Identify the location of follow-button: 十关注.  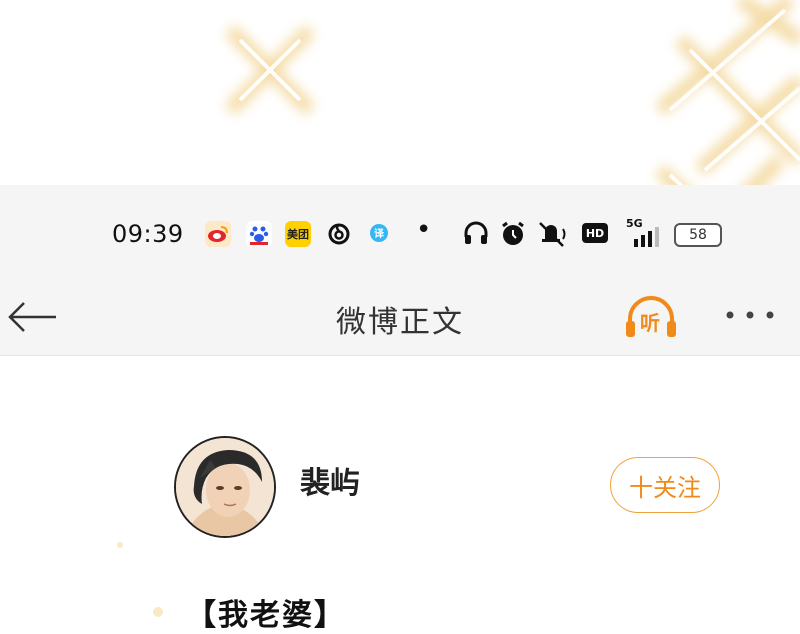
(665, 485).